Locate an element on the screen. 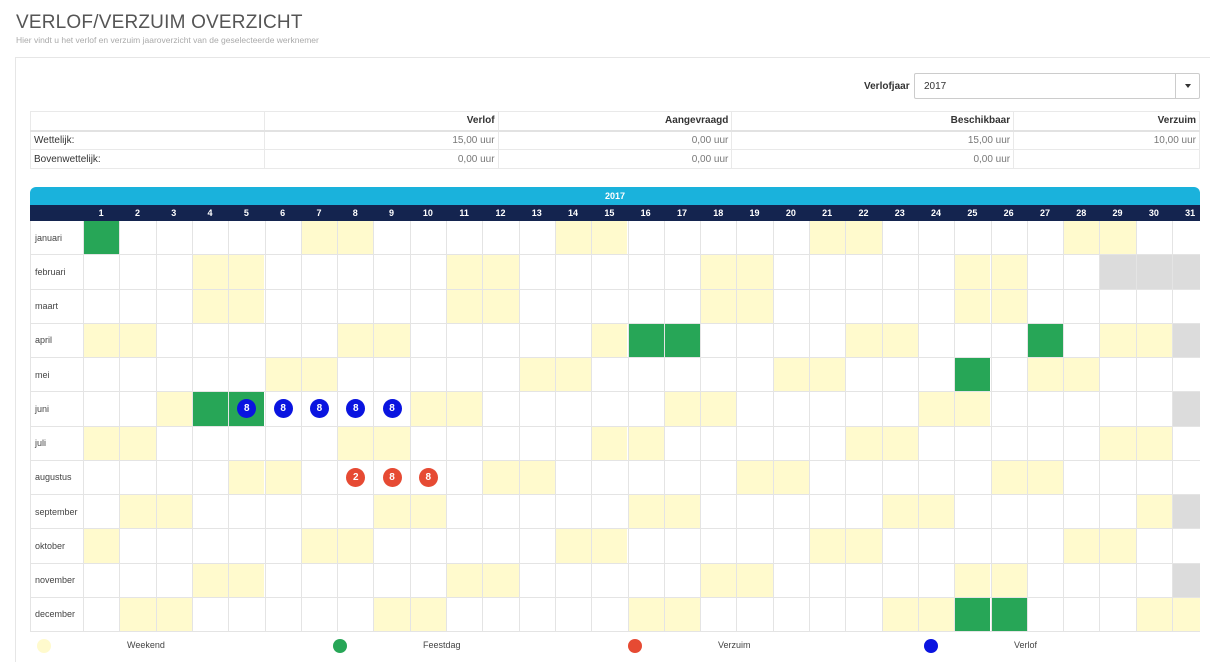 This screenshot has height=662, width=1212. verlof-badge: 8 is located at coordinates (283, 409).